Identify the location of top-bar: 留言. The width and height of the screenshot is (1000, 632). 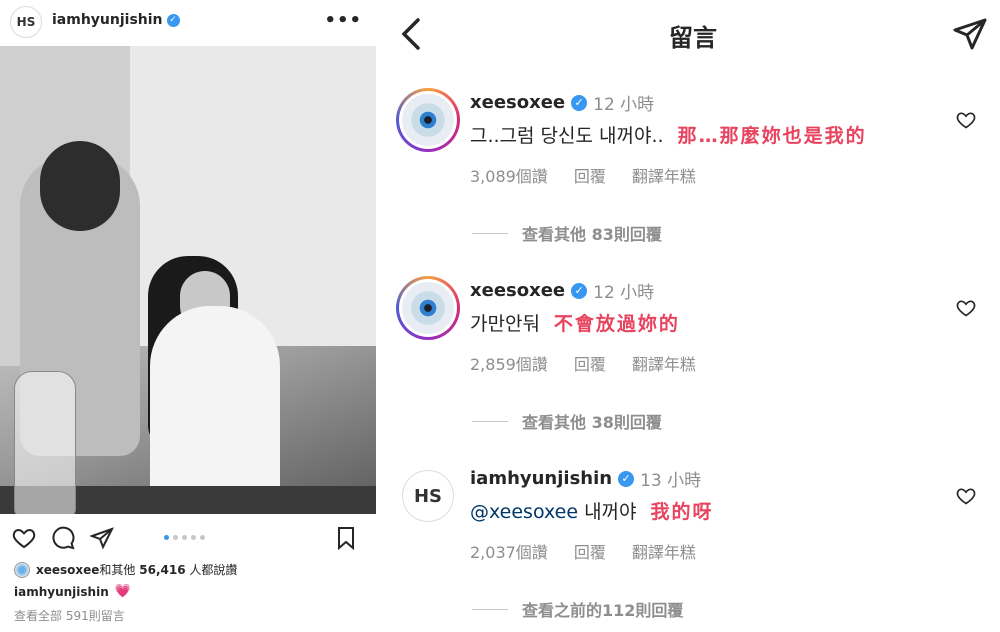
(693, 34).